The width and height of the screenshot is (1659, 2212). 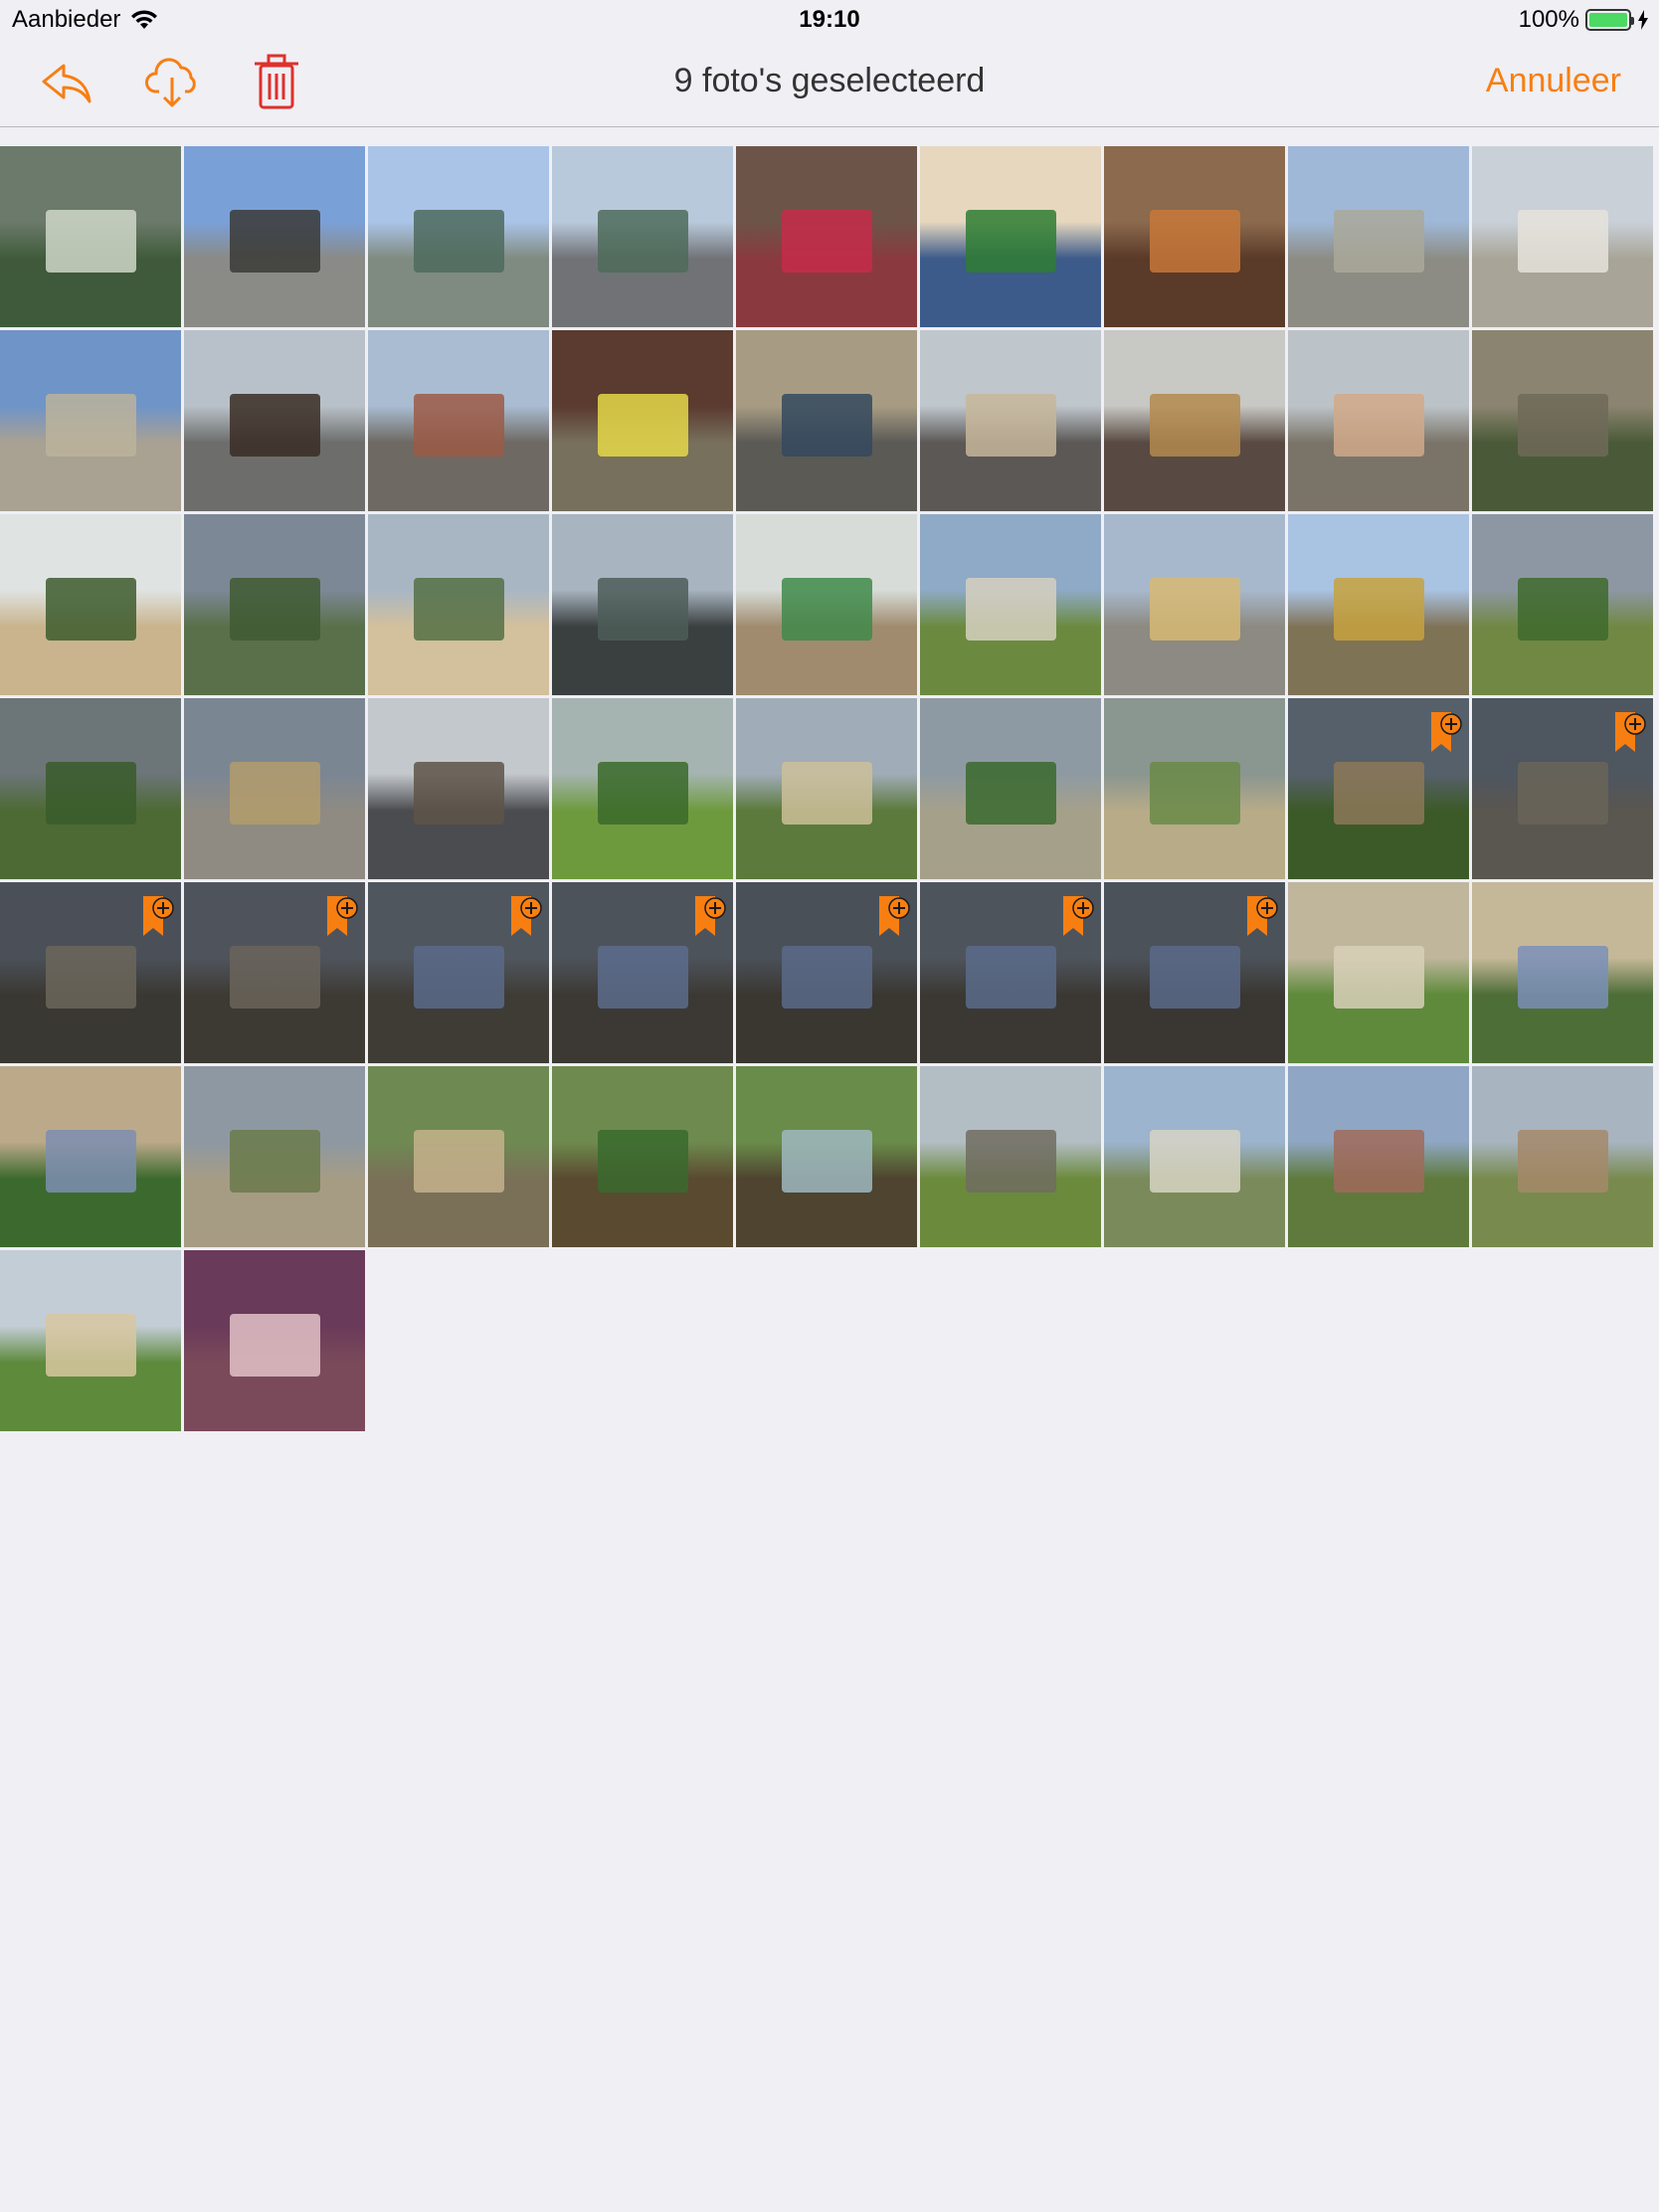 I want to click on cancel-button: Annuleer, so click(x=1553, y=81).